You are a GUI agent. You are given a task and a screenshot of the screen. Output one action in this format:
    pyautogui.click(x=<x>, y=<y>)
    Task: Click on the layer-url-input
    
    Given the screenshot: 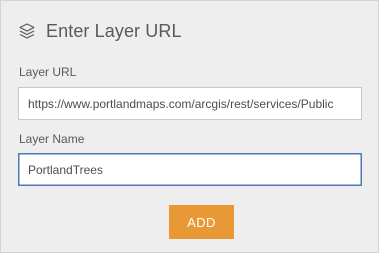 What is the action you would take?
    pyautogui.click(x=190, y=103)
    